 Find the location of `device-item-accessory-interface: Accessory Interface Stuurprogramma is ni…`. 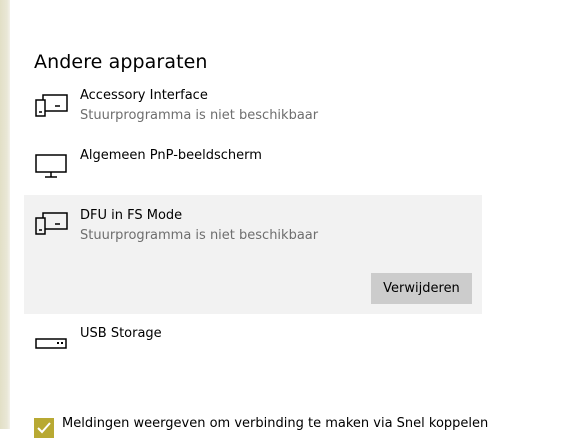

device-item-accessory-interface: Accessory Interface Stuurprogramma is ni… is located at coordinates (253, 110).